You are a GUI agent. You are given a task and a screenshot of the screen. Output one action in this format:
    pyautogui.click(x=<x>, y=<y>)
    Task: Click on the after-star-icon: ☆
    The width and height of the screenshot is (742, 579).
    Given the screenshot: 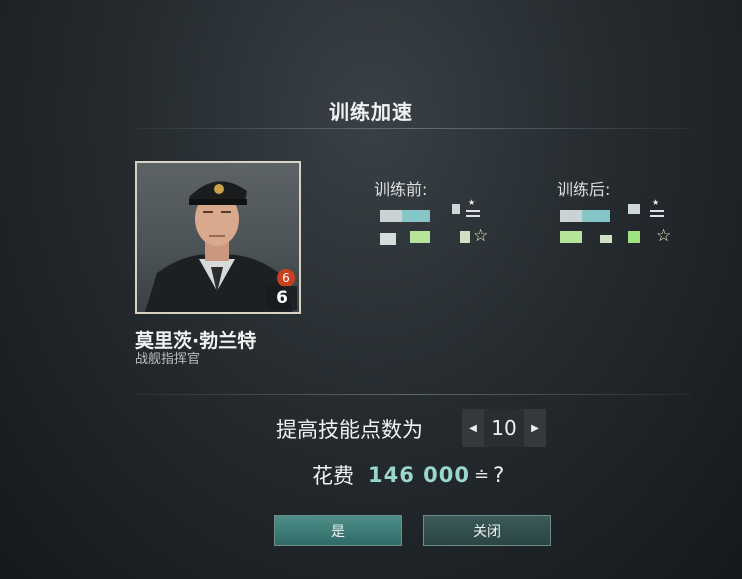 What is the action you would take?
    pyautogui.click(x=664, y=236)
    